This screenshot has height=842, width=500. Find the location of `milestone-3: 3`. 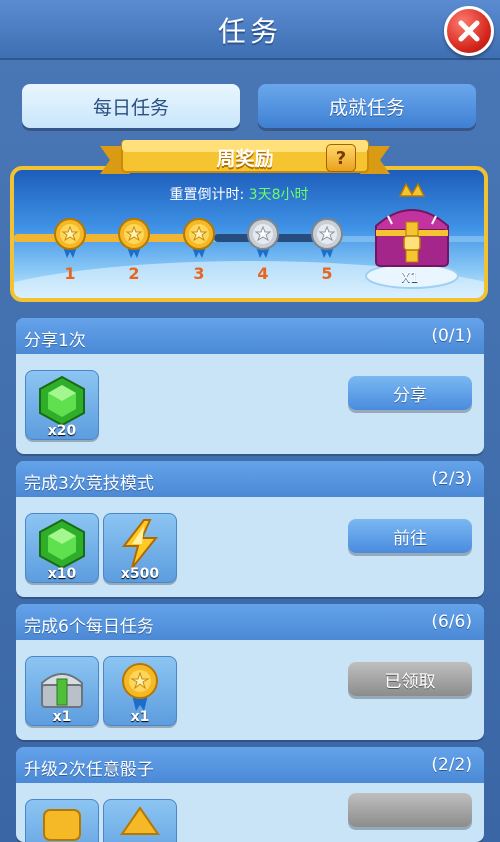

milestone-3: 3 is located at coordinates (199, 250).